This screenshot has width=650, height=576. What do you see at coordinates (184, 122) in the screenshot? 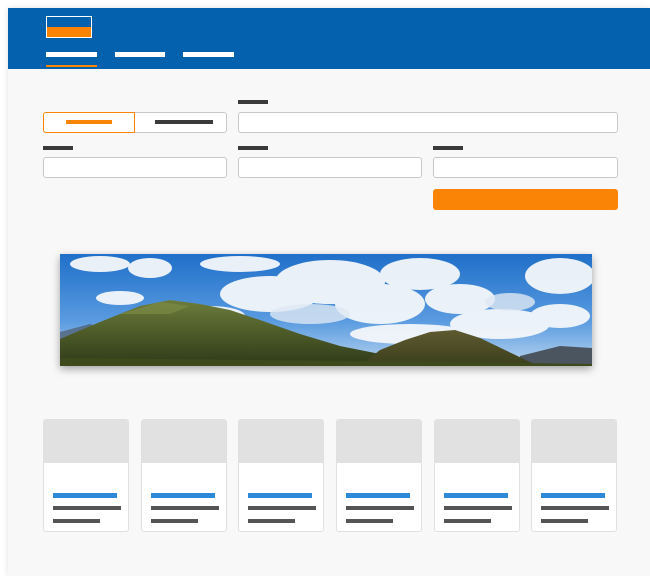
I see `segment-option-2-label` at bounding box center [184, 122].